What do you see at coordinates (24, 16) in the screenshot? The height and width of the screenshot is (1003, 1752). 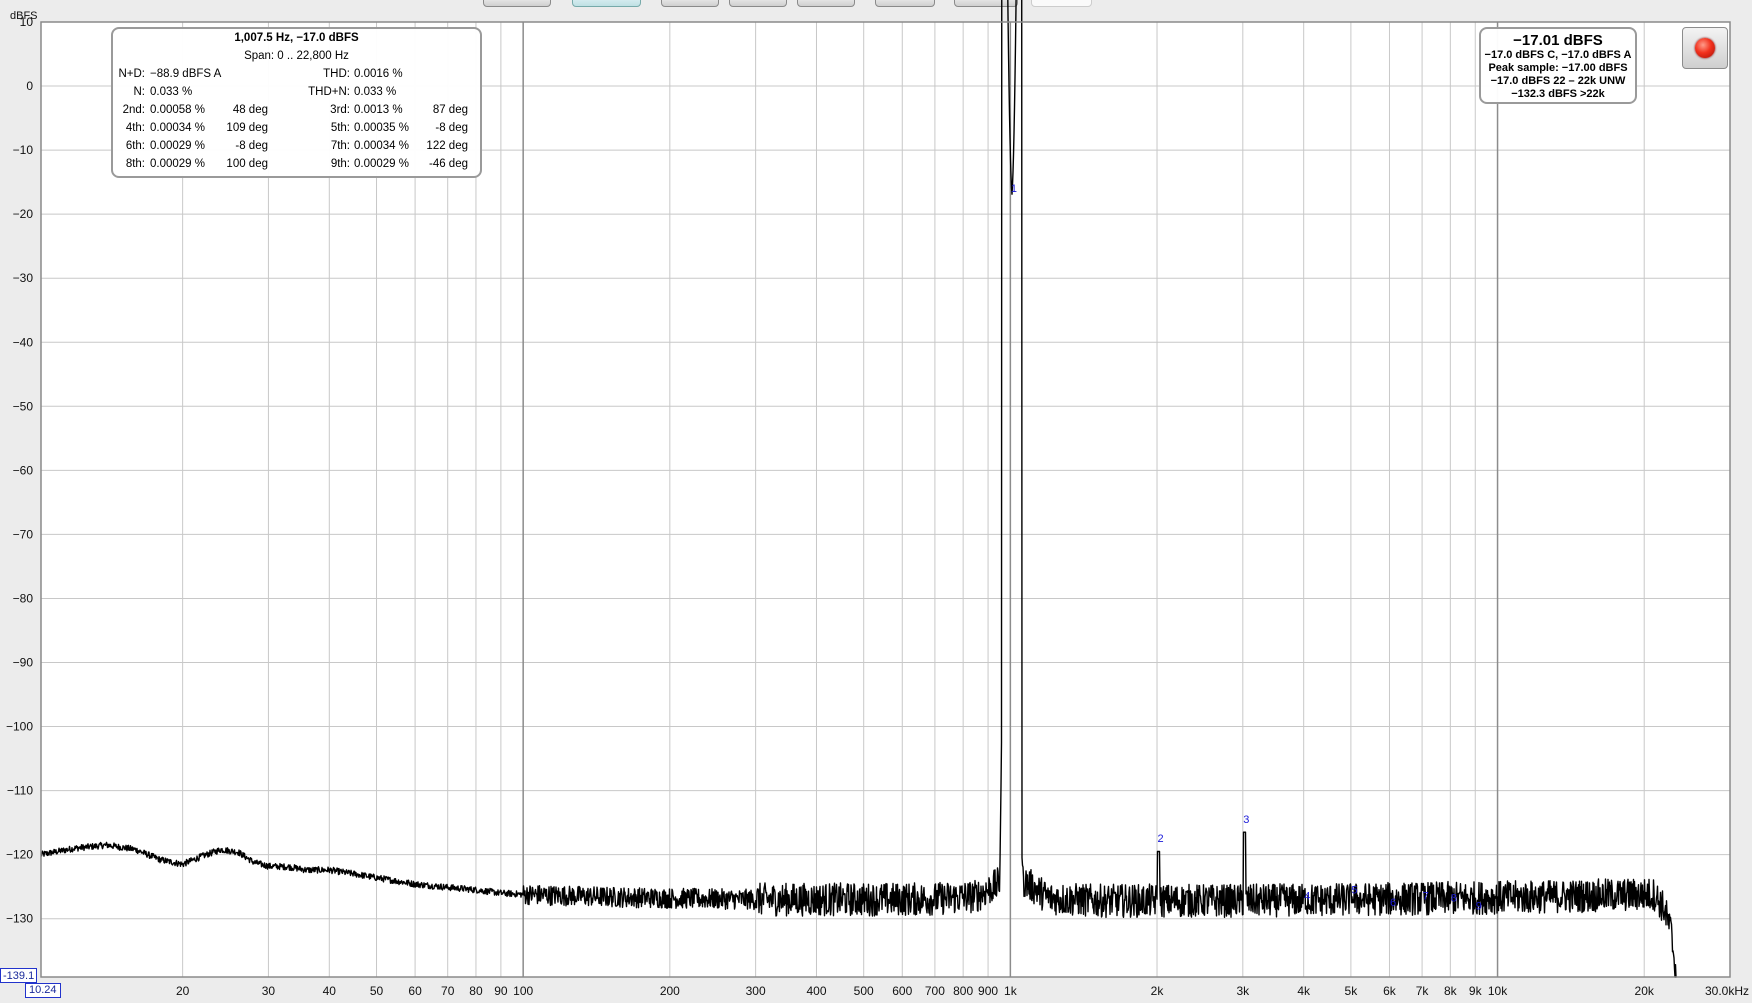 I see `y-axis-label: dBFS` at bounding box center [24, 16].